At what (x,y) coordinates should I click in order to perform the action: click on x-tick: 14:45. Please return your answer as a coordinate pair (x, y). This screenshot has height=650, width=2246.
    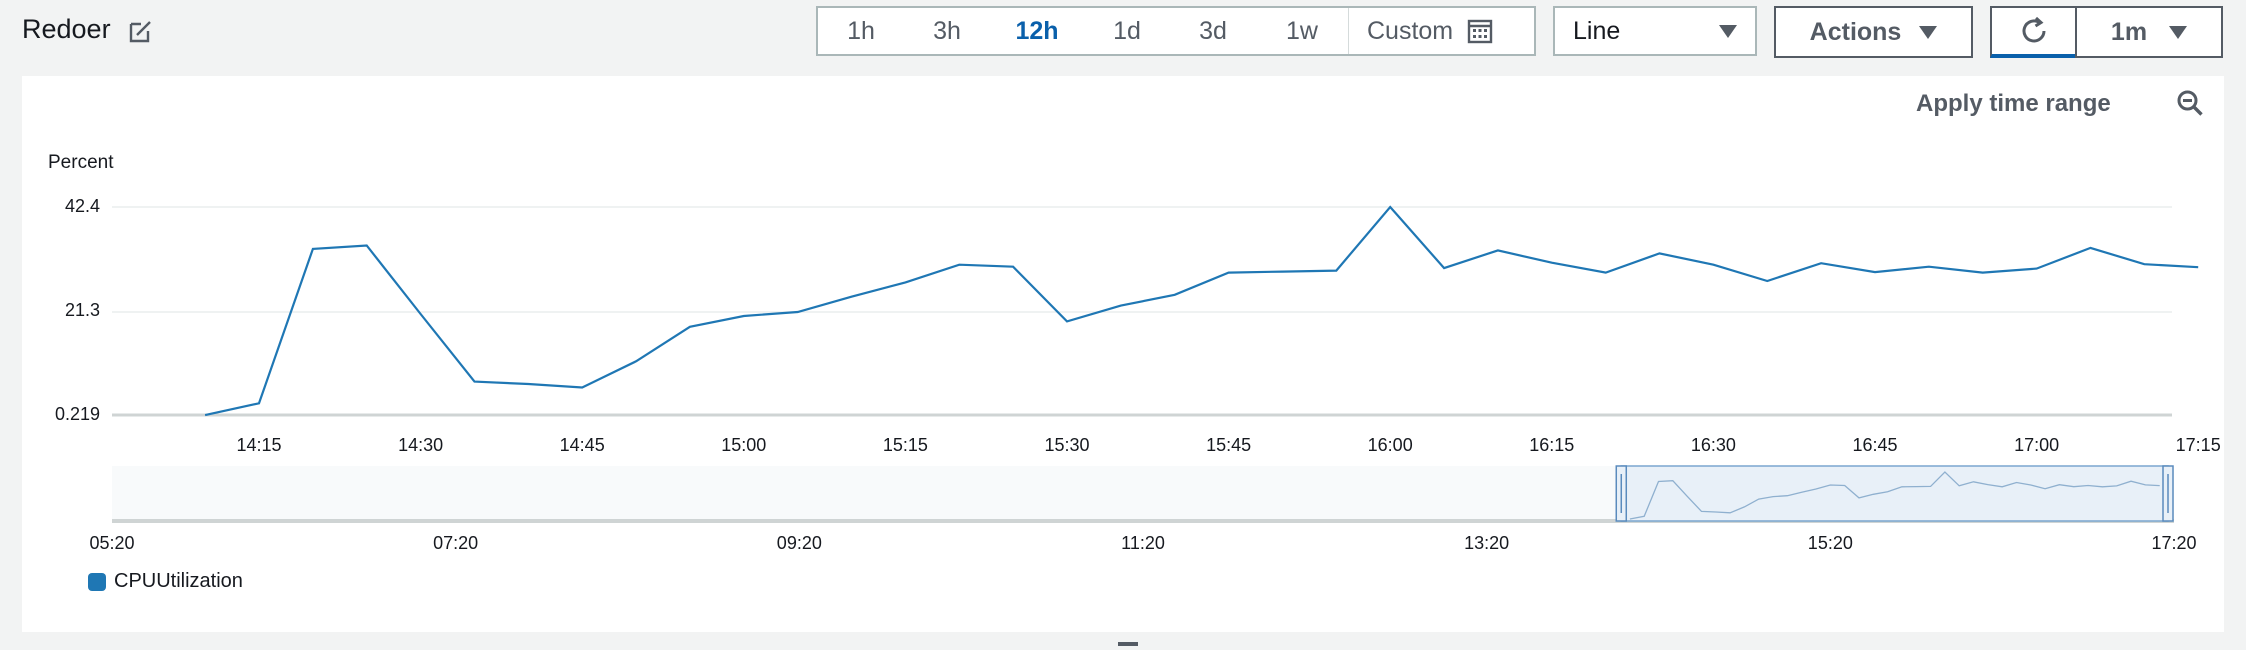
    Looking at the image, I should click on (582, 445).